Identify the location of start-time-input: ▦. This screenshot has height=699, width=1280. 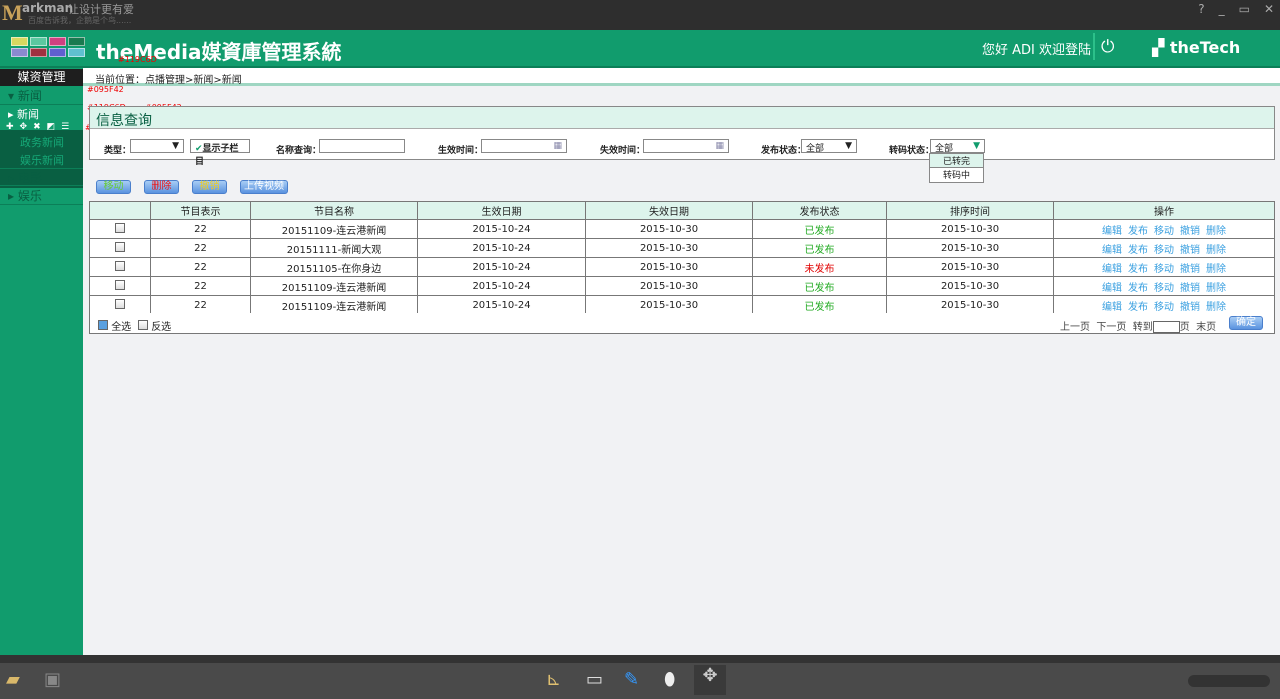
(524, 146).